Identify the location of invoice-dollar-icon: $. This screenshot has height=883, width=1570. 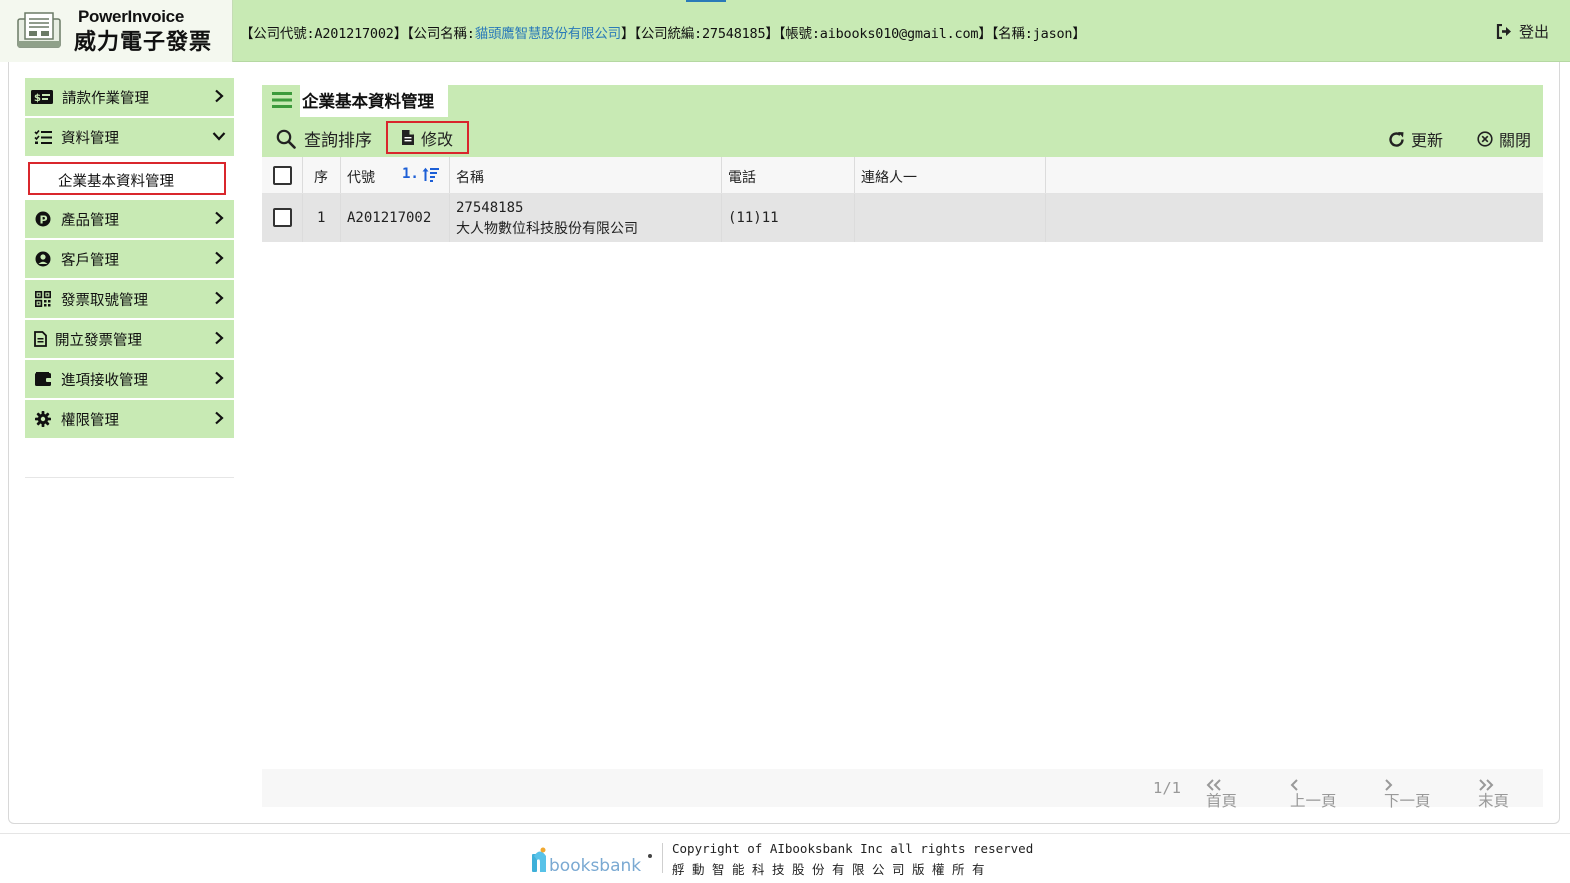
(42, 97).